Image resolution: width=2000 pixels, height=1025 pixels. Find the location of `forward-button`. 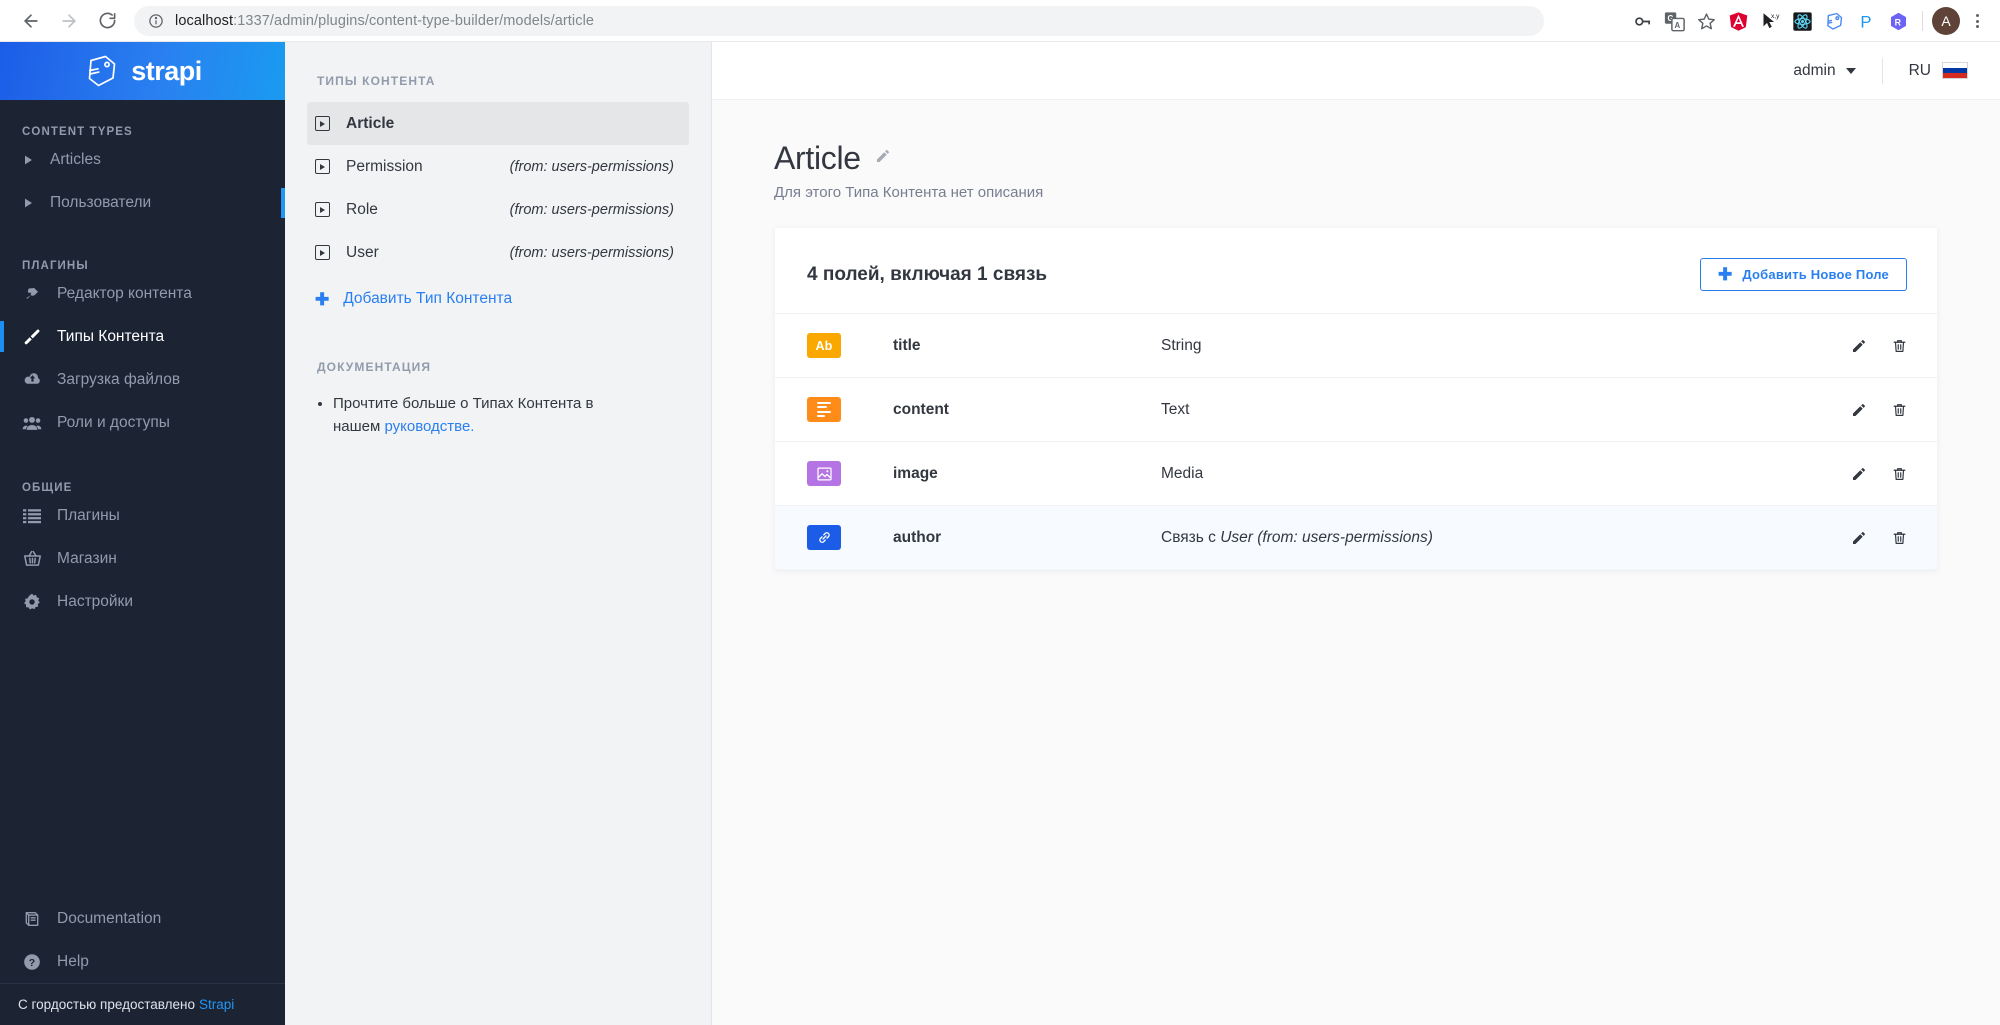

forward-button is located at coordinates (69, 21).